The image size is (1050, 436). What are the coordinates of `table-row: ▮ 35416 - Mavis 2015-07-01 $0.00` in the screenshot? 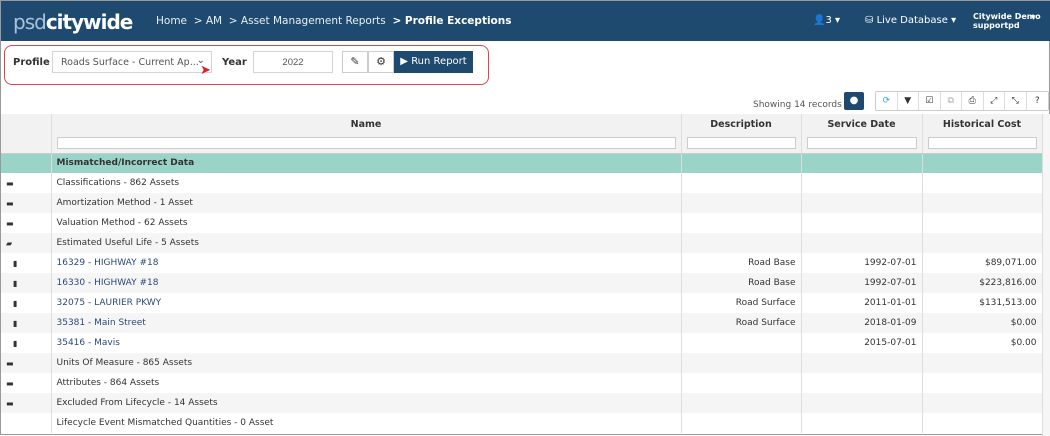 It's located at (522, 343).